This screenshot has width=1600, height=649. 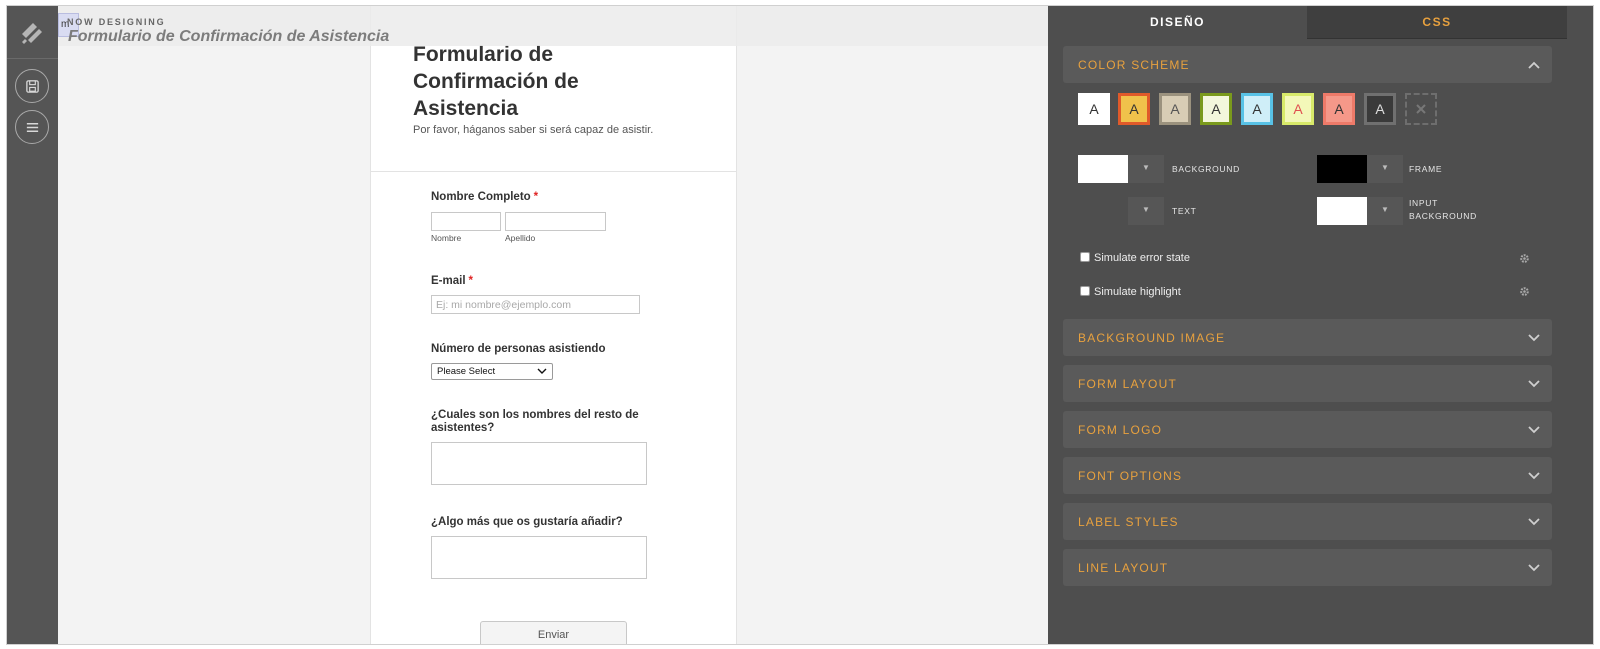 What do you see at coordinates (446, 238) in the screenshot?
I see `first-name-sublabel: Nombre` at bounding box center [446, 238].